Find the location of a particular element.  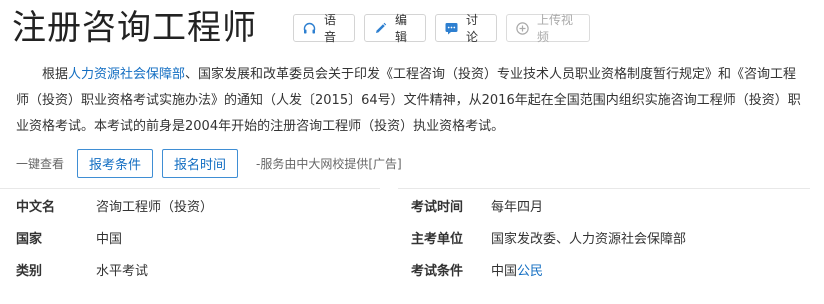

info-value: 中国 is located at coordinates (109, 239).